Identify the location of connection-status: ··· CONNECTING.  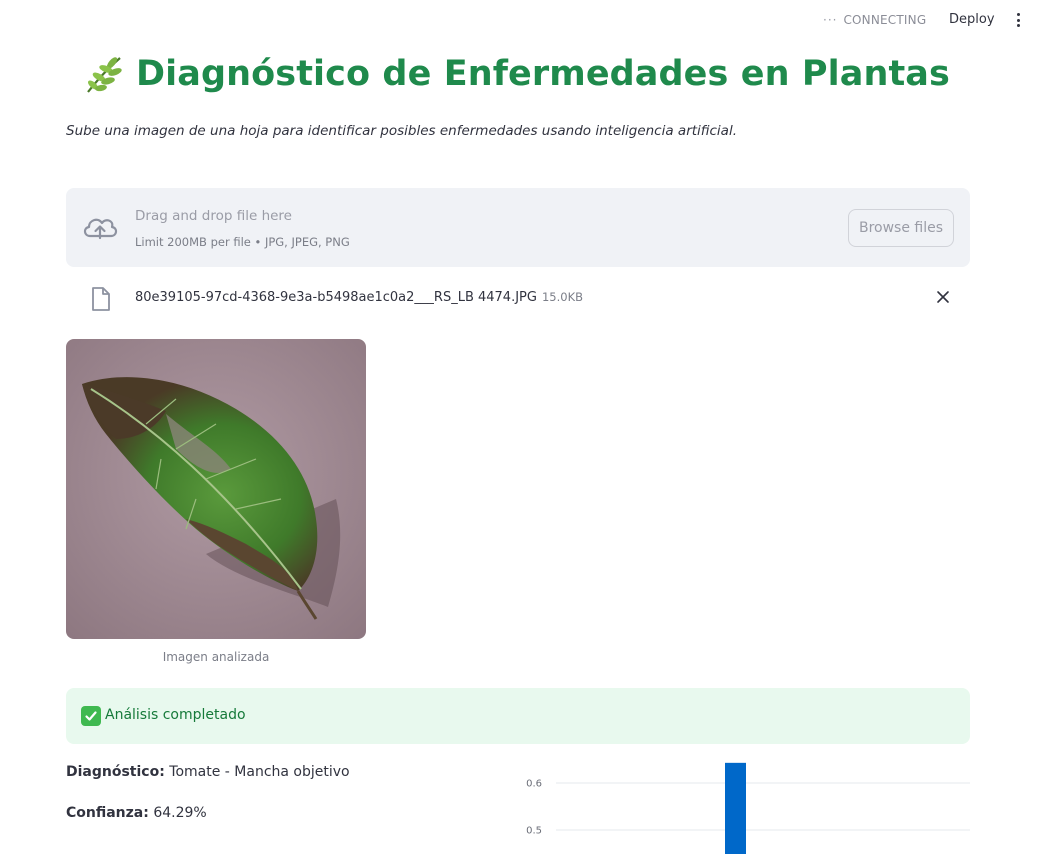
(874, 20).